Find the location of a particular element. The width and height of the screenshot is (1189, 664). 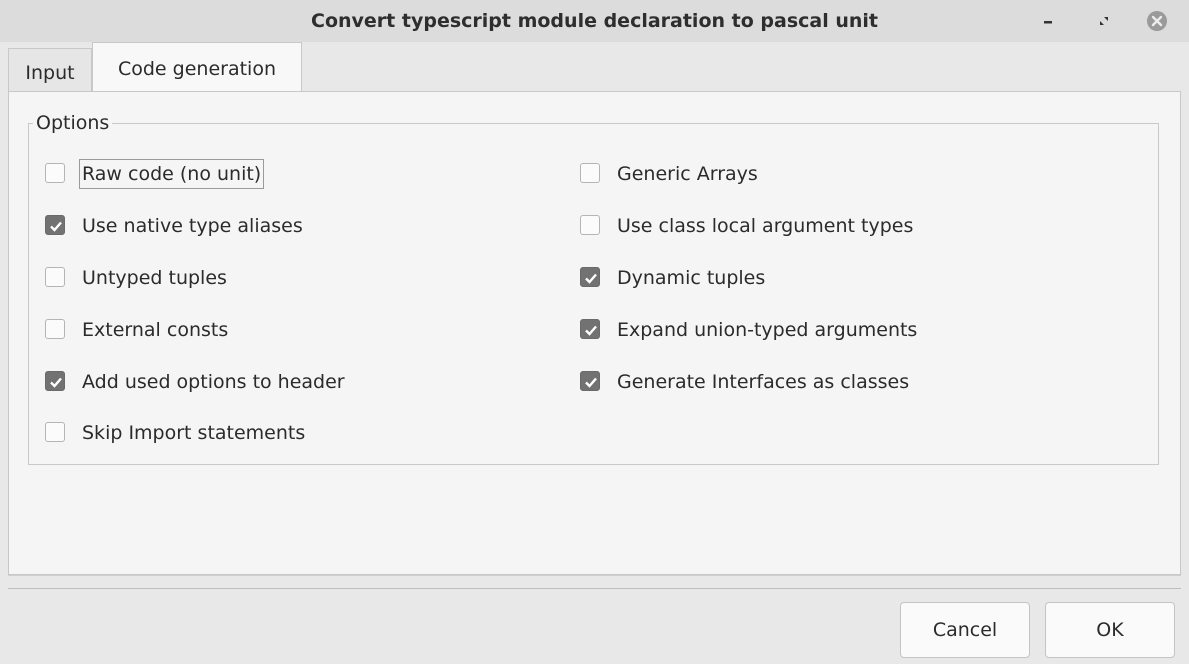

native-type-aliases-checkbox is located at coordinates (55, 225).